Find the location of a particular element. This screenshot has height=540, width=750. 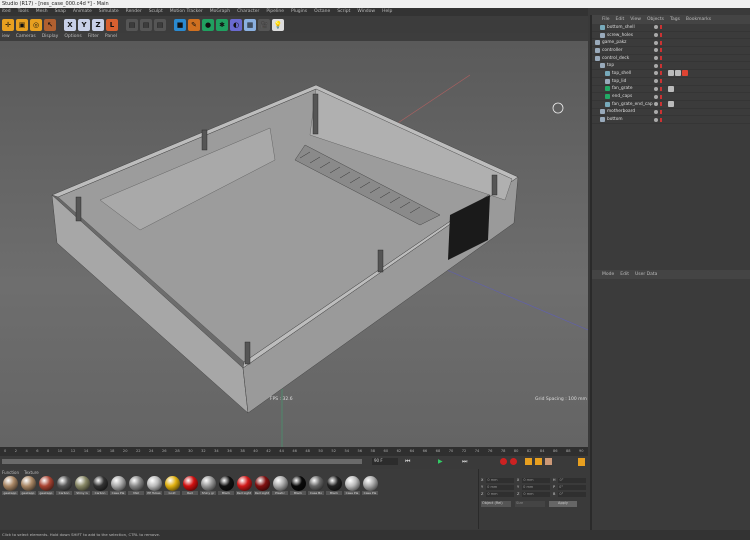

menu-item: Window is located at coordinates (366, 12).